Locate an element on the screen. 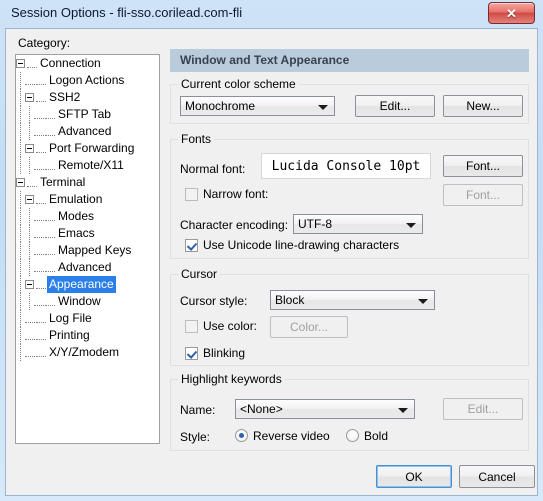  sidebar-item-emacs: Emacs is located at coordinates (87, 233).